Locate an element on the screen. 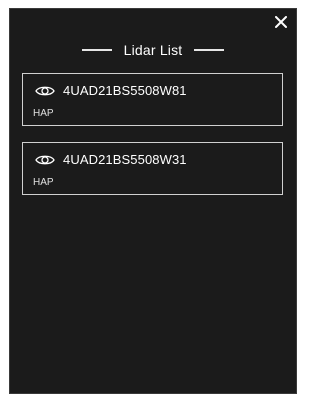 The image size is (320, 400). panel-header: Lidar List is located at coordinates (153, 50).